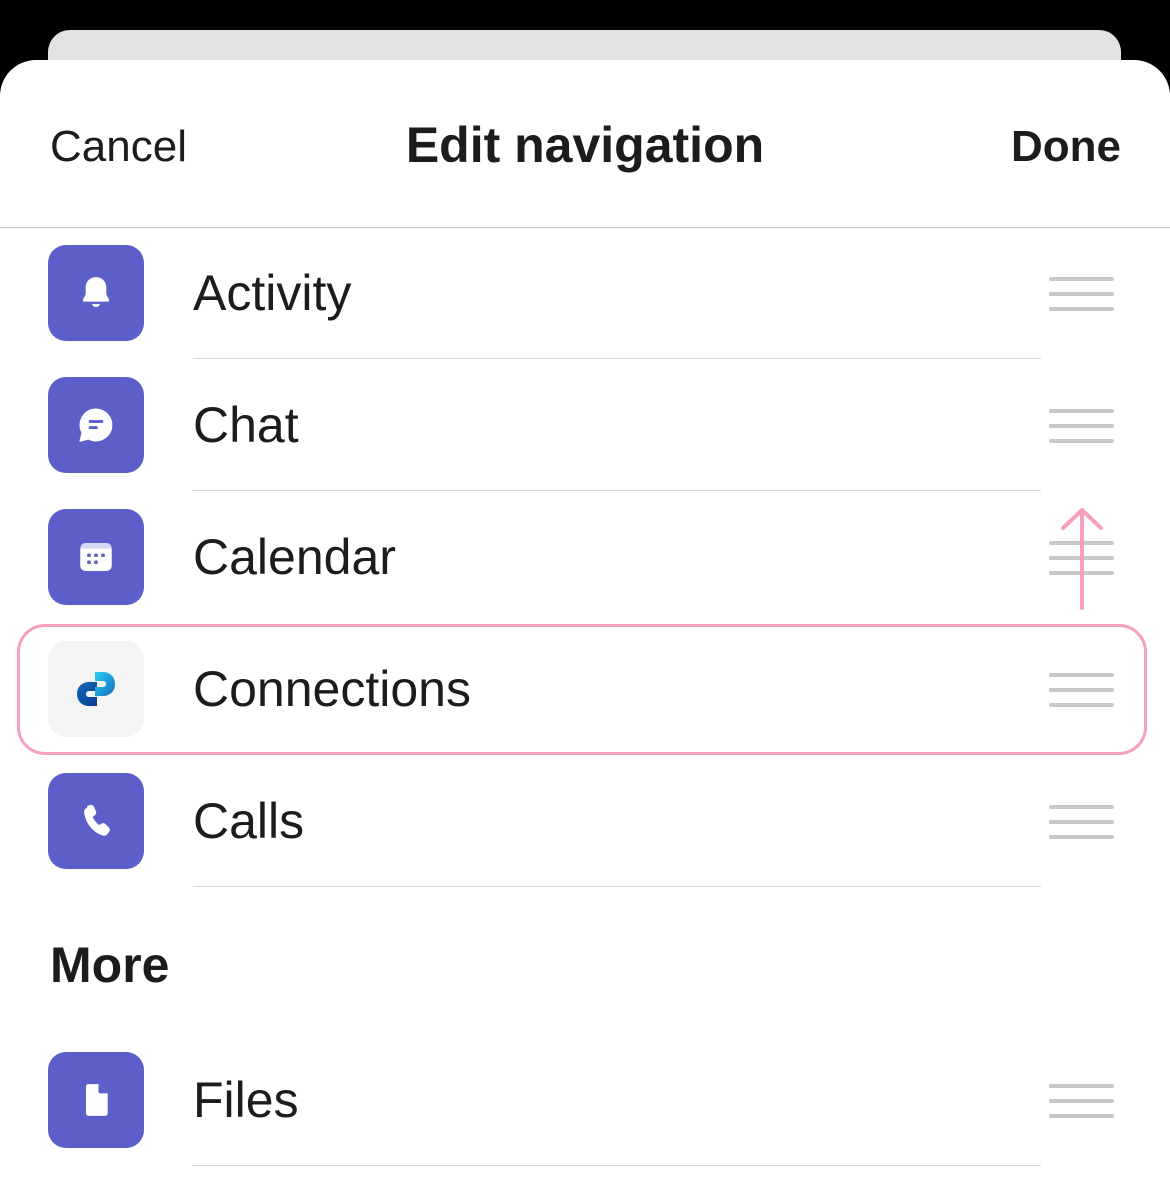  I want to click on nav-item-label: Files, so click(246, 1100).